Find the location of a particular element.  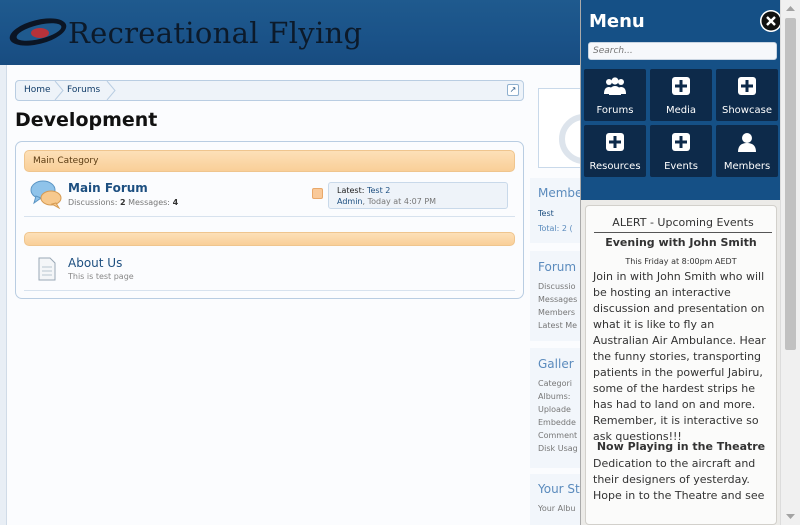

stat-line: Discussio is located at coordinates (557, 286).